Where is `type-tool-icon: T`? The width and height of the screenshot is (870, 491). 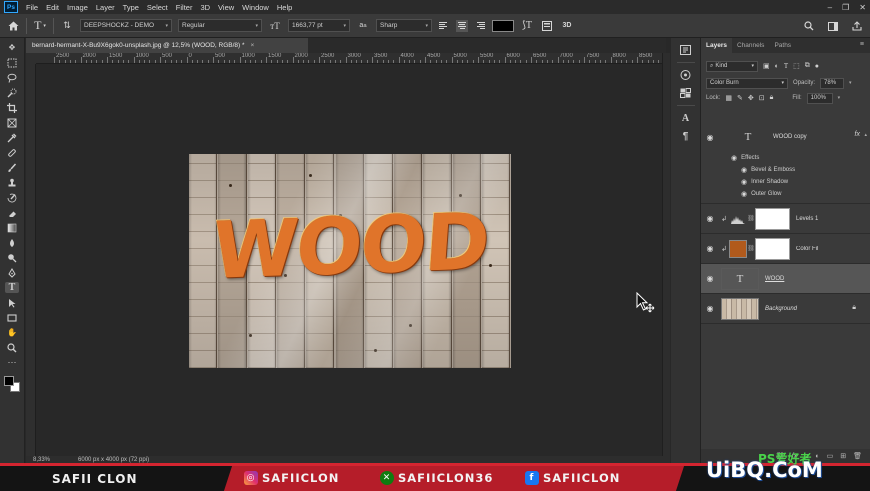
type-tool-icon: T is located at coordinates (12, 287).